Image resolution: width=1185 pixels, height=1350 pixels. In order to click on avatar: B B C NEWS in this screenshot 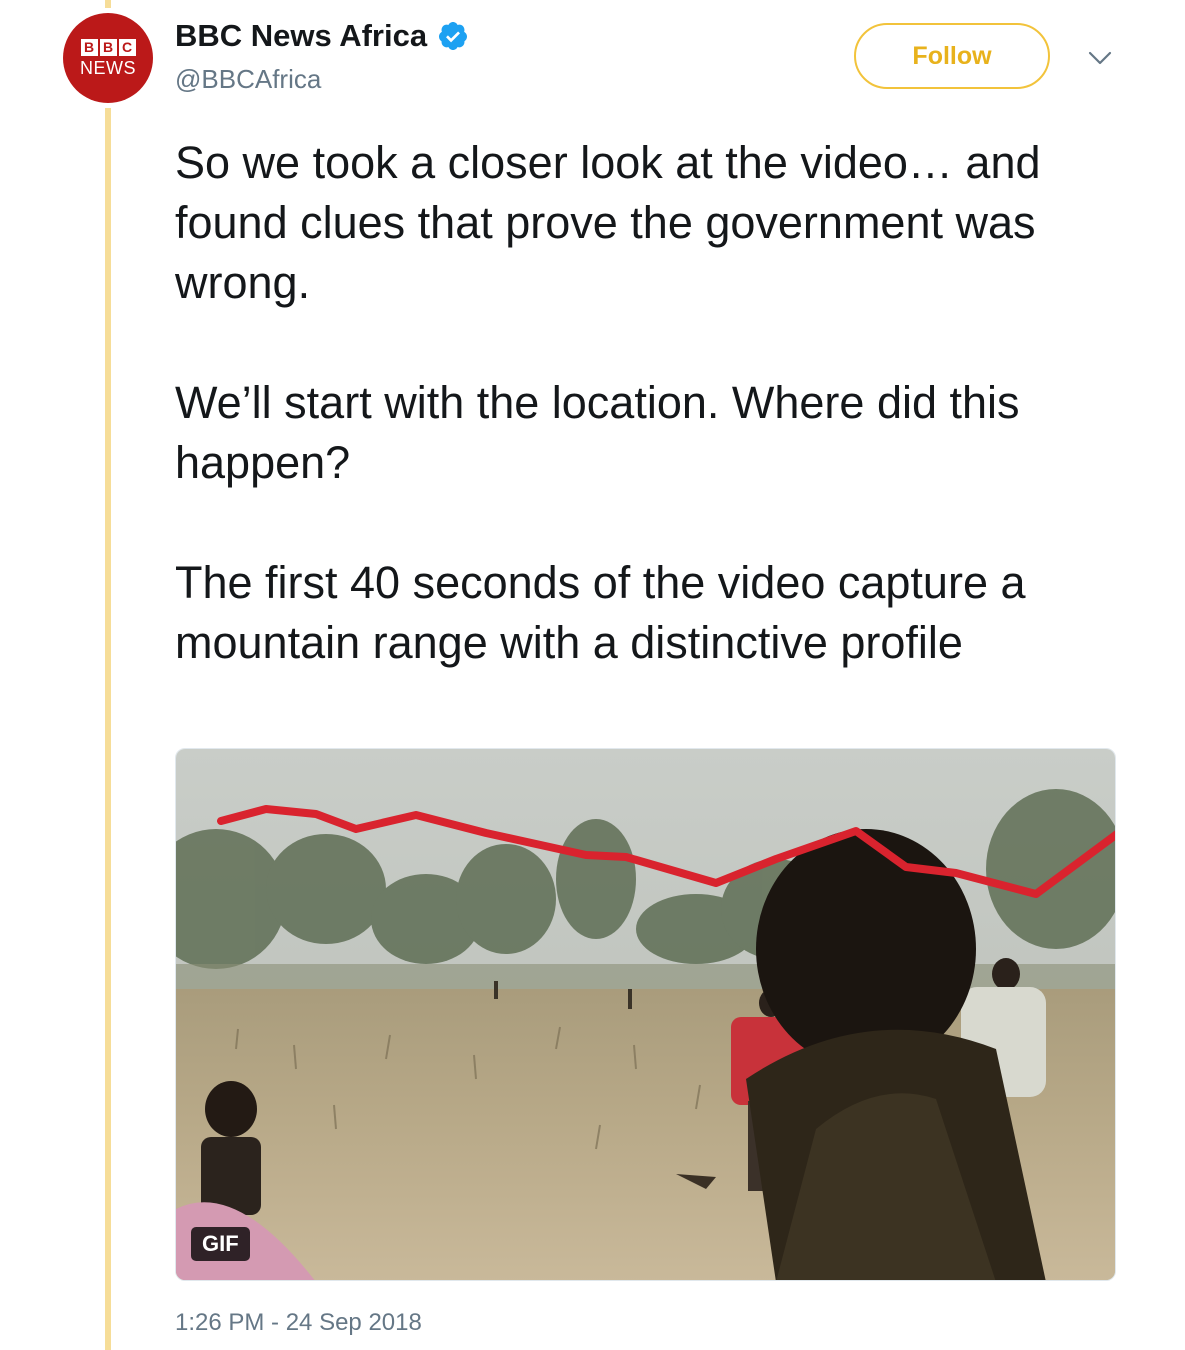, I will do `click(108, 58)`.